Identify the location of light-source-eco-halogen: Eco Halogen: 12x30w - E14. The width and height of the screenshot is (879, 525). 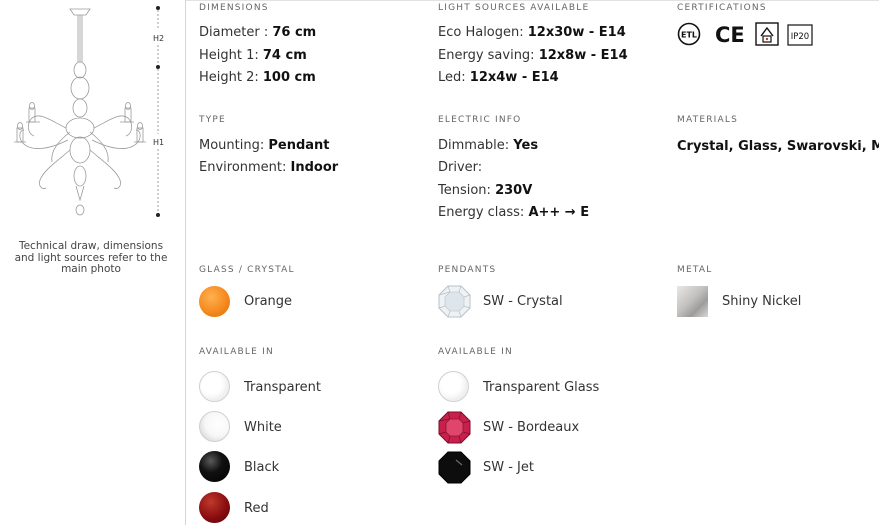
(532, 32).